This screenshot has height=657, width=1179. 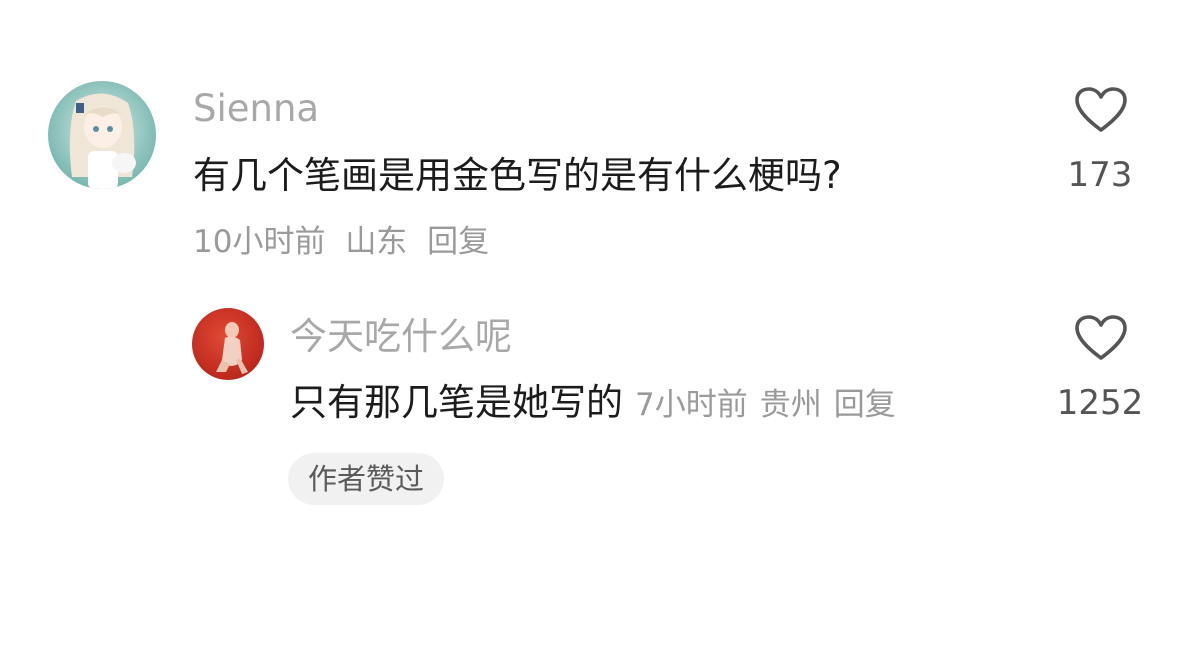 I want to click on reply-username: 今天吃什么呢, so click(x=401, y=337).